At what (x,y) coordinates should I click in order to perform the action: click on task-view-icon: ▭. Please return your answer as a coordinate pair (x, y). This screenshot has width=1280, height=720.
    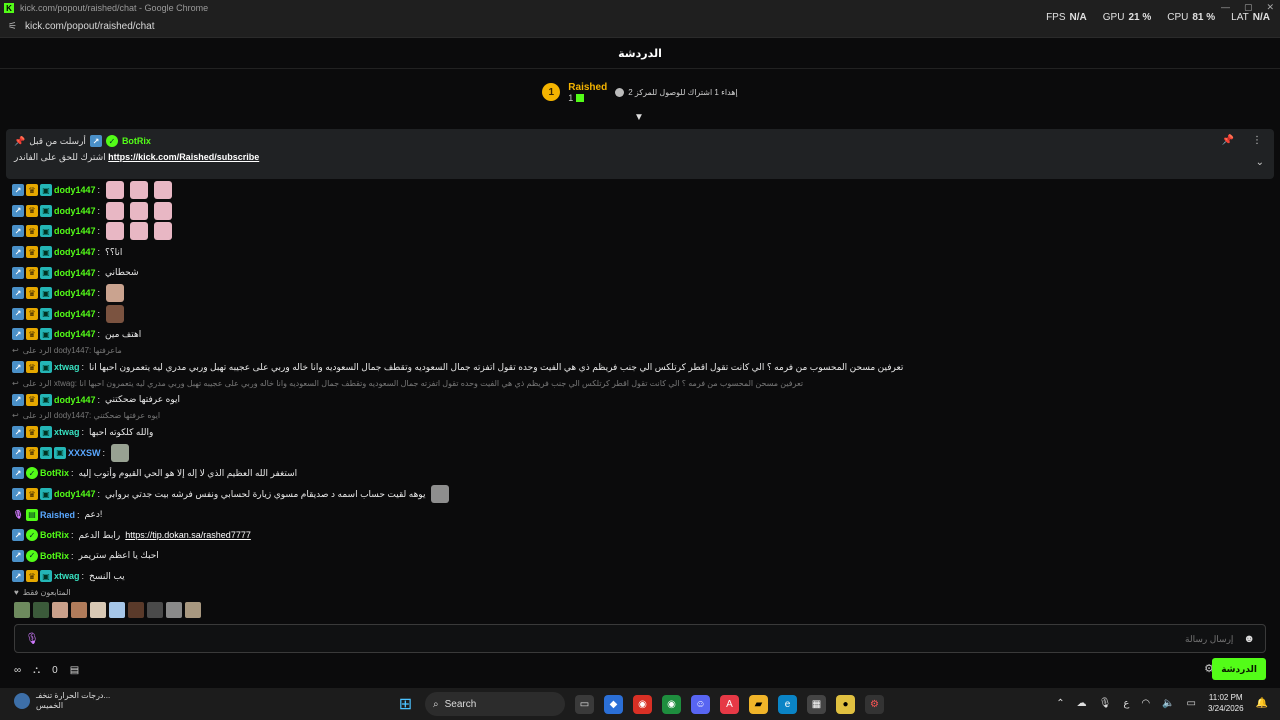
    Looking at the image, I should click on (584, 704).